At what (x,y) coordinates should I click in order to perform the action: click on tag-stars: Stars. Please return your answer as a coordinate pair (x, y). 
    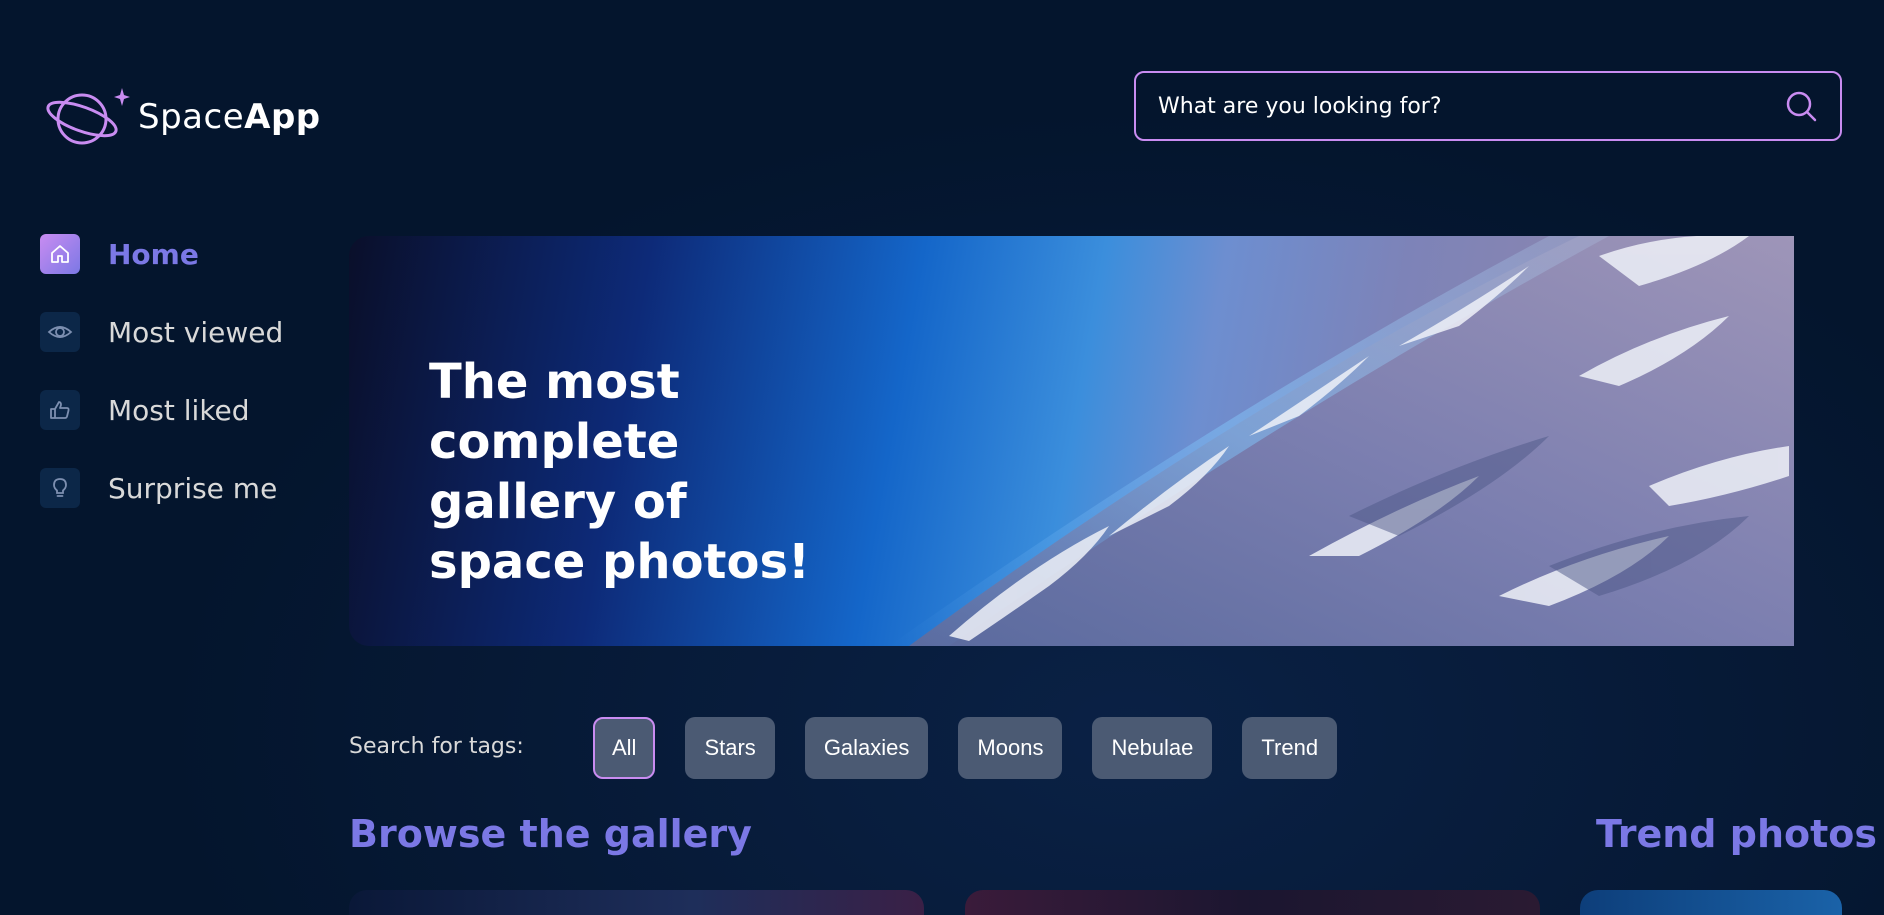
    Looking at the image, I should click on (730, 748).